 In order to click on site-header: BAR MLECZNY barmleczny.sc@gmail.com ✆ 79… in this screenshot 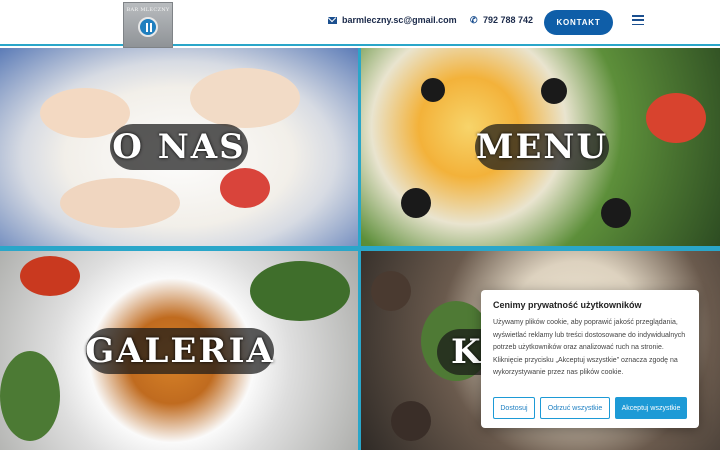, I will do `click(360, 24)`.